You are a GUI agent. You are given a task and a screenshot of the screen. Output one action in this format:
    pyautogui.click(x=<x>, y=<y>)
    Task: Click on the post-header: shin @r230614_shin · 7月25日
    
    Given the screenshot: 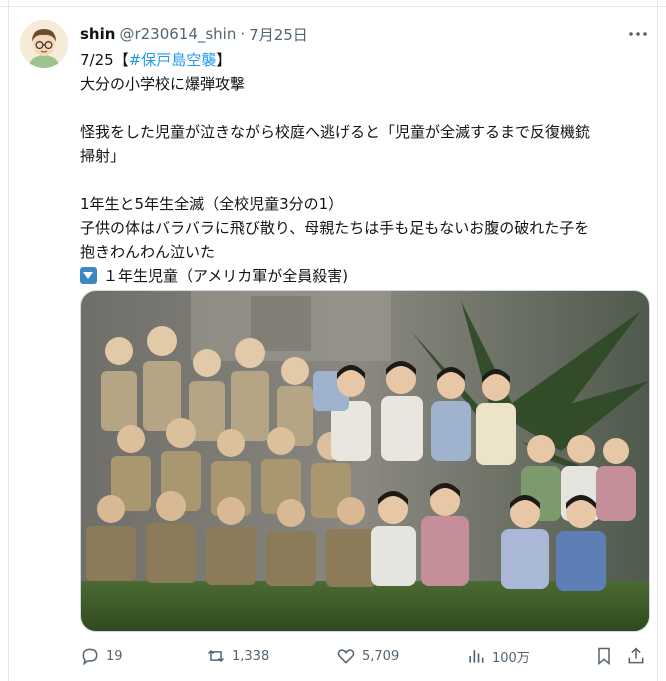 What is the action you would take?
    pyautogui.click(x=194, y=34)
    